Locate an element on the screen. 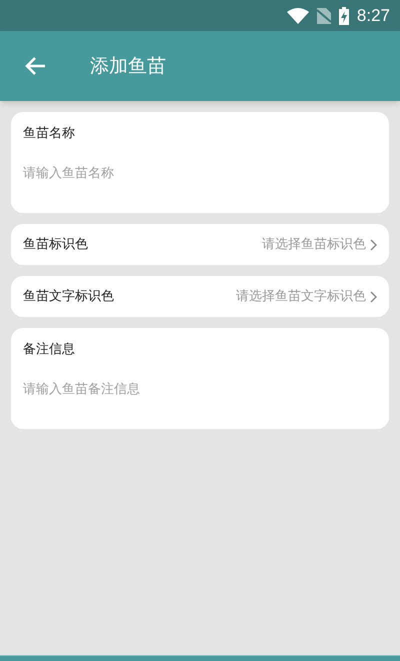 This screenshot has width=400, height=661. battery-charging-icon is located at coordinates (343, 15).